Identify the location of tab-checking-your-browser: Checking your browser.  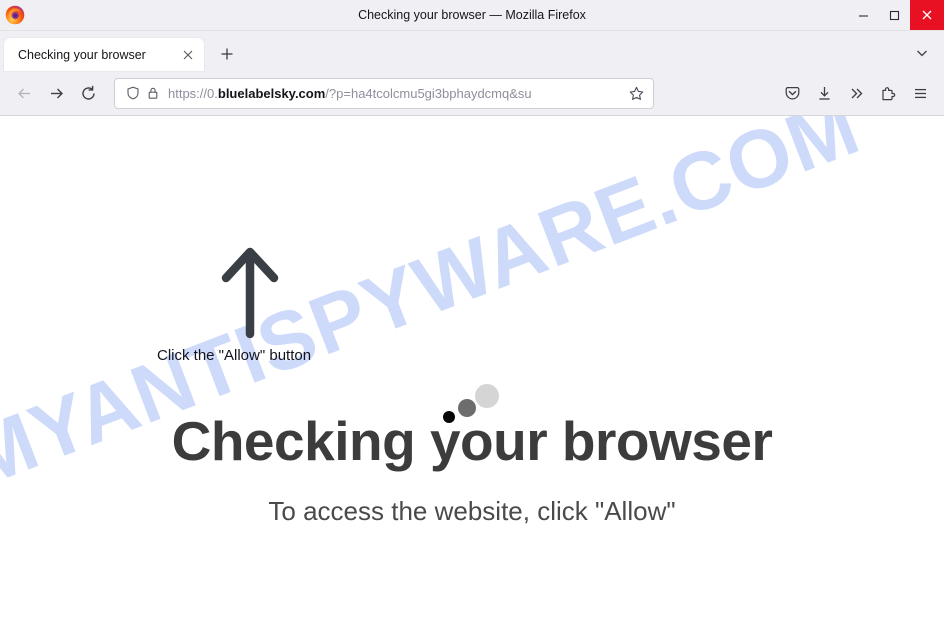
(104, 54).